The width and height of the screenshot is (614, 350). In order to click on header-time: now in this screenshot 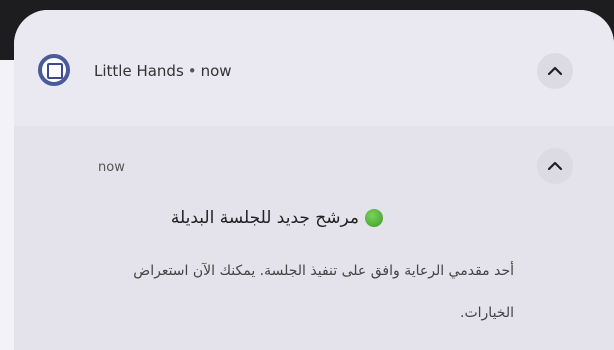, I will do `click(216, 71)`.